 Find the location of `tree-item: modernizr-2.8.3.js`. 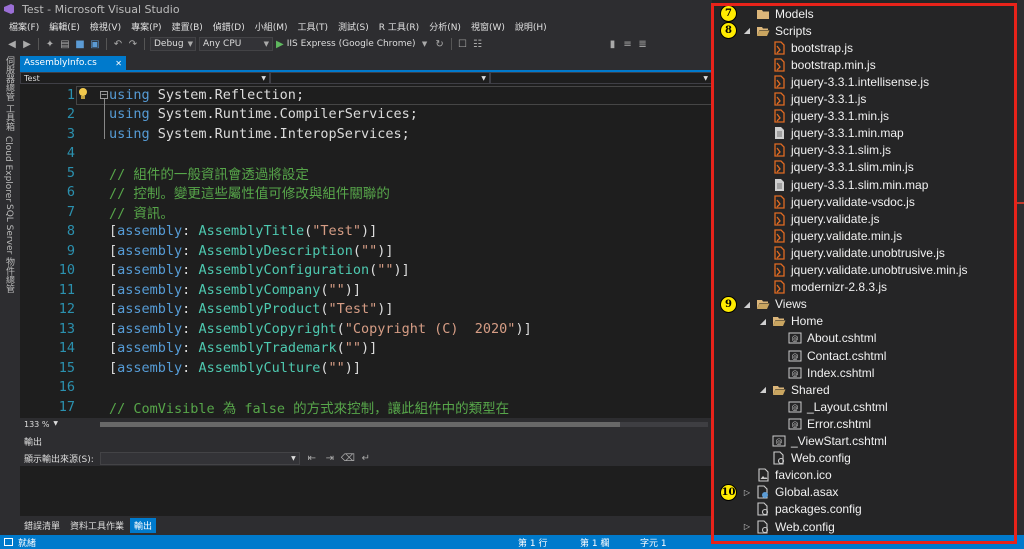

tree-item: modernizr-2.8.3.js is located at coordinates (829, 287).